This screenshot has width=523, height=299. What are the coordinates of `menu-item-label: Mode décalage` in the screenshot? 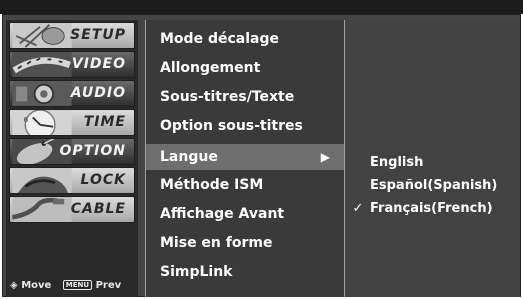 It's located at (219, 39).